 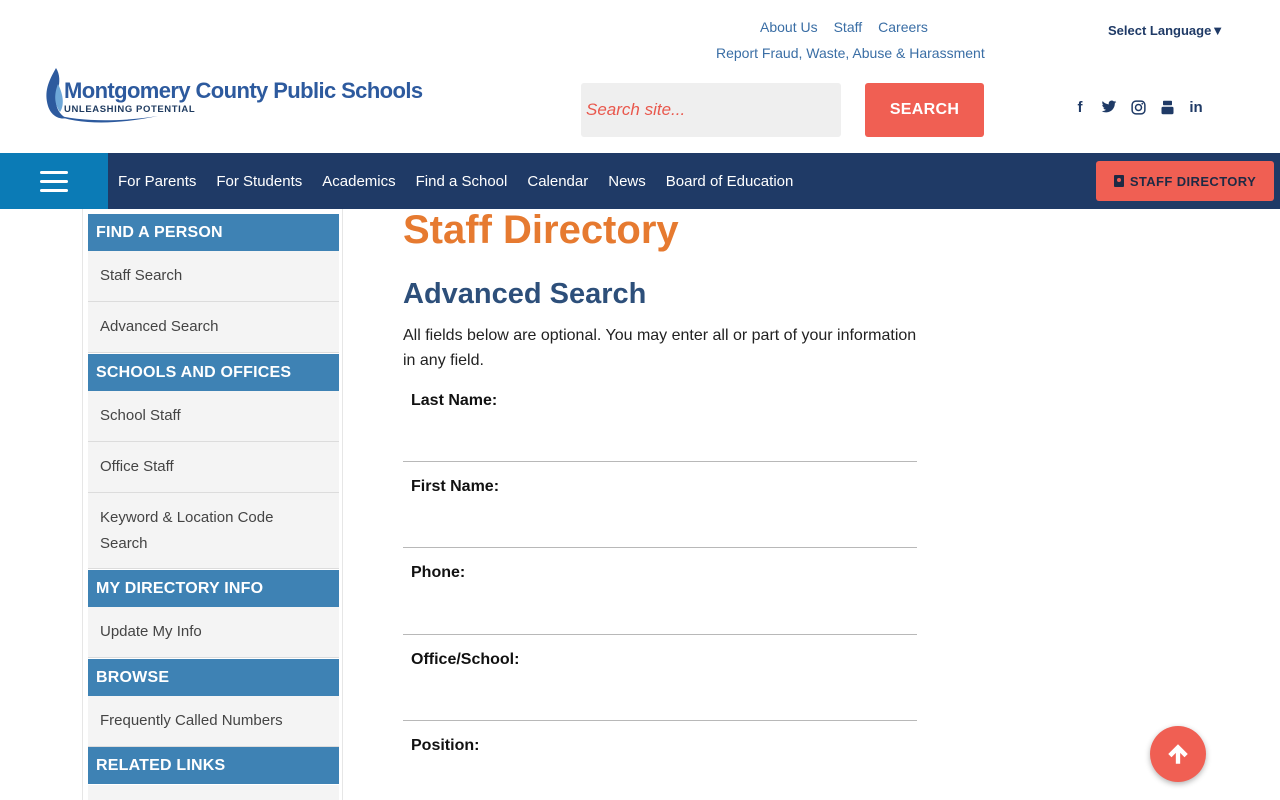 What do you see at coordinates (54, 181) in the screenshot?
I see `hamburger-menu-icon` at bounding box center [54, 181].